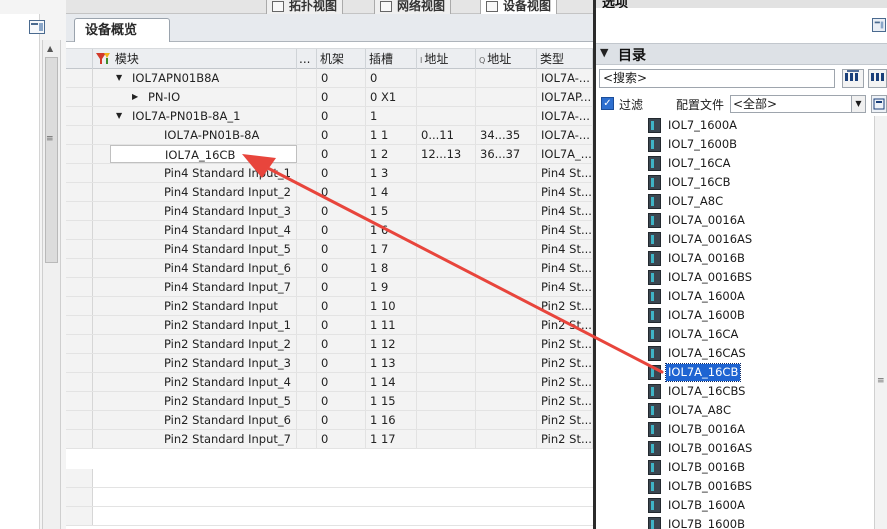 The width and height of the screenshot is (887, 529). I want to click on module-name-cell: Pin4 Standard Input_1, so click(203, 173).